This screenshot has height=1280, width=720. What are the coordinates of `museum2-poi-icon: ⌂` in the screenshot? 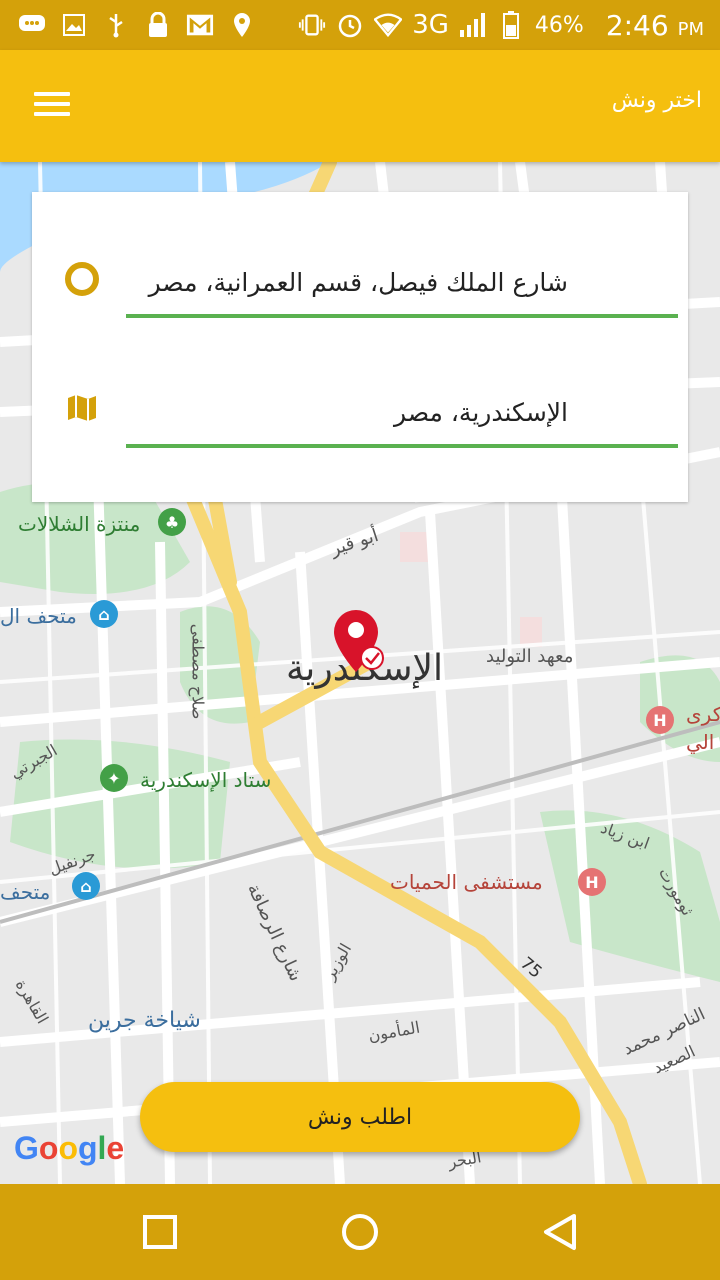 It's located at (86, 886).